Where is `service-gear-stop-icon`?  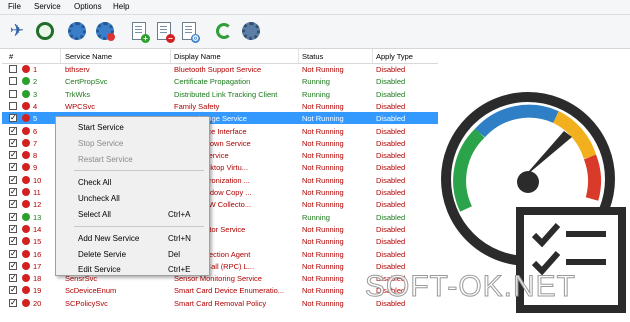 service-gear-stop-icon is located at coordinates (105, 31).